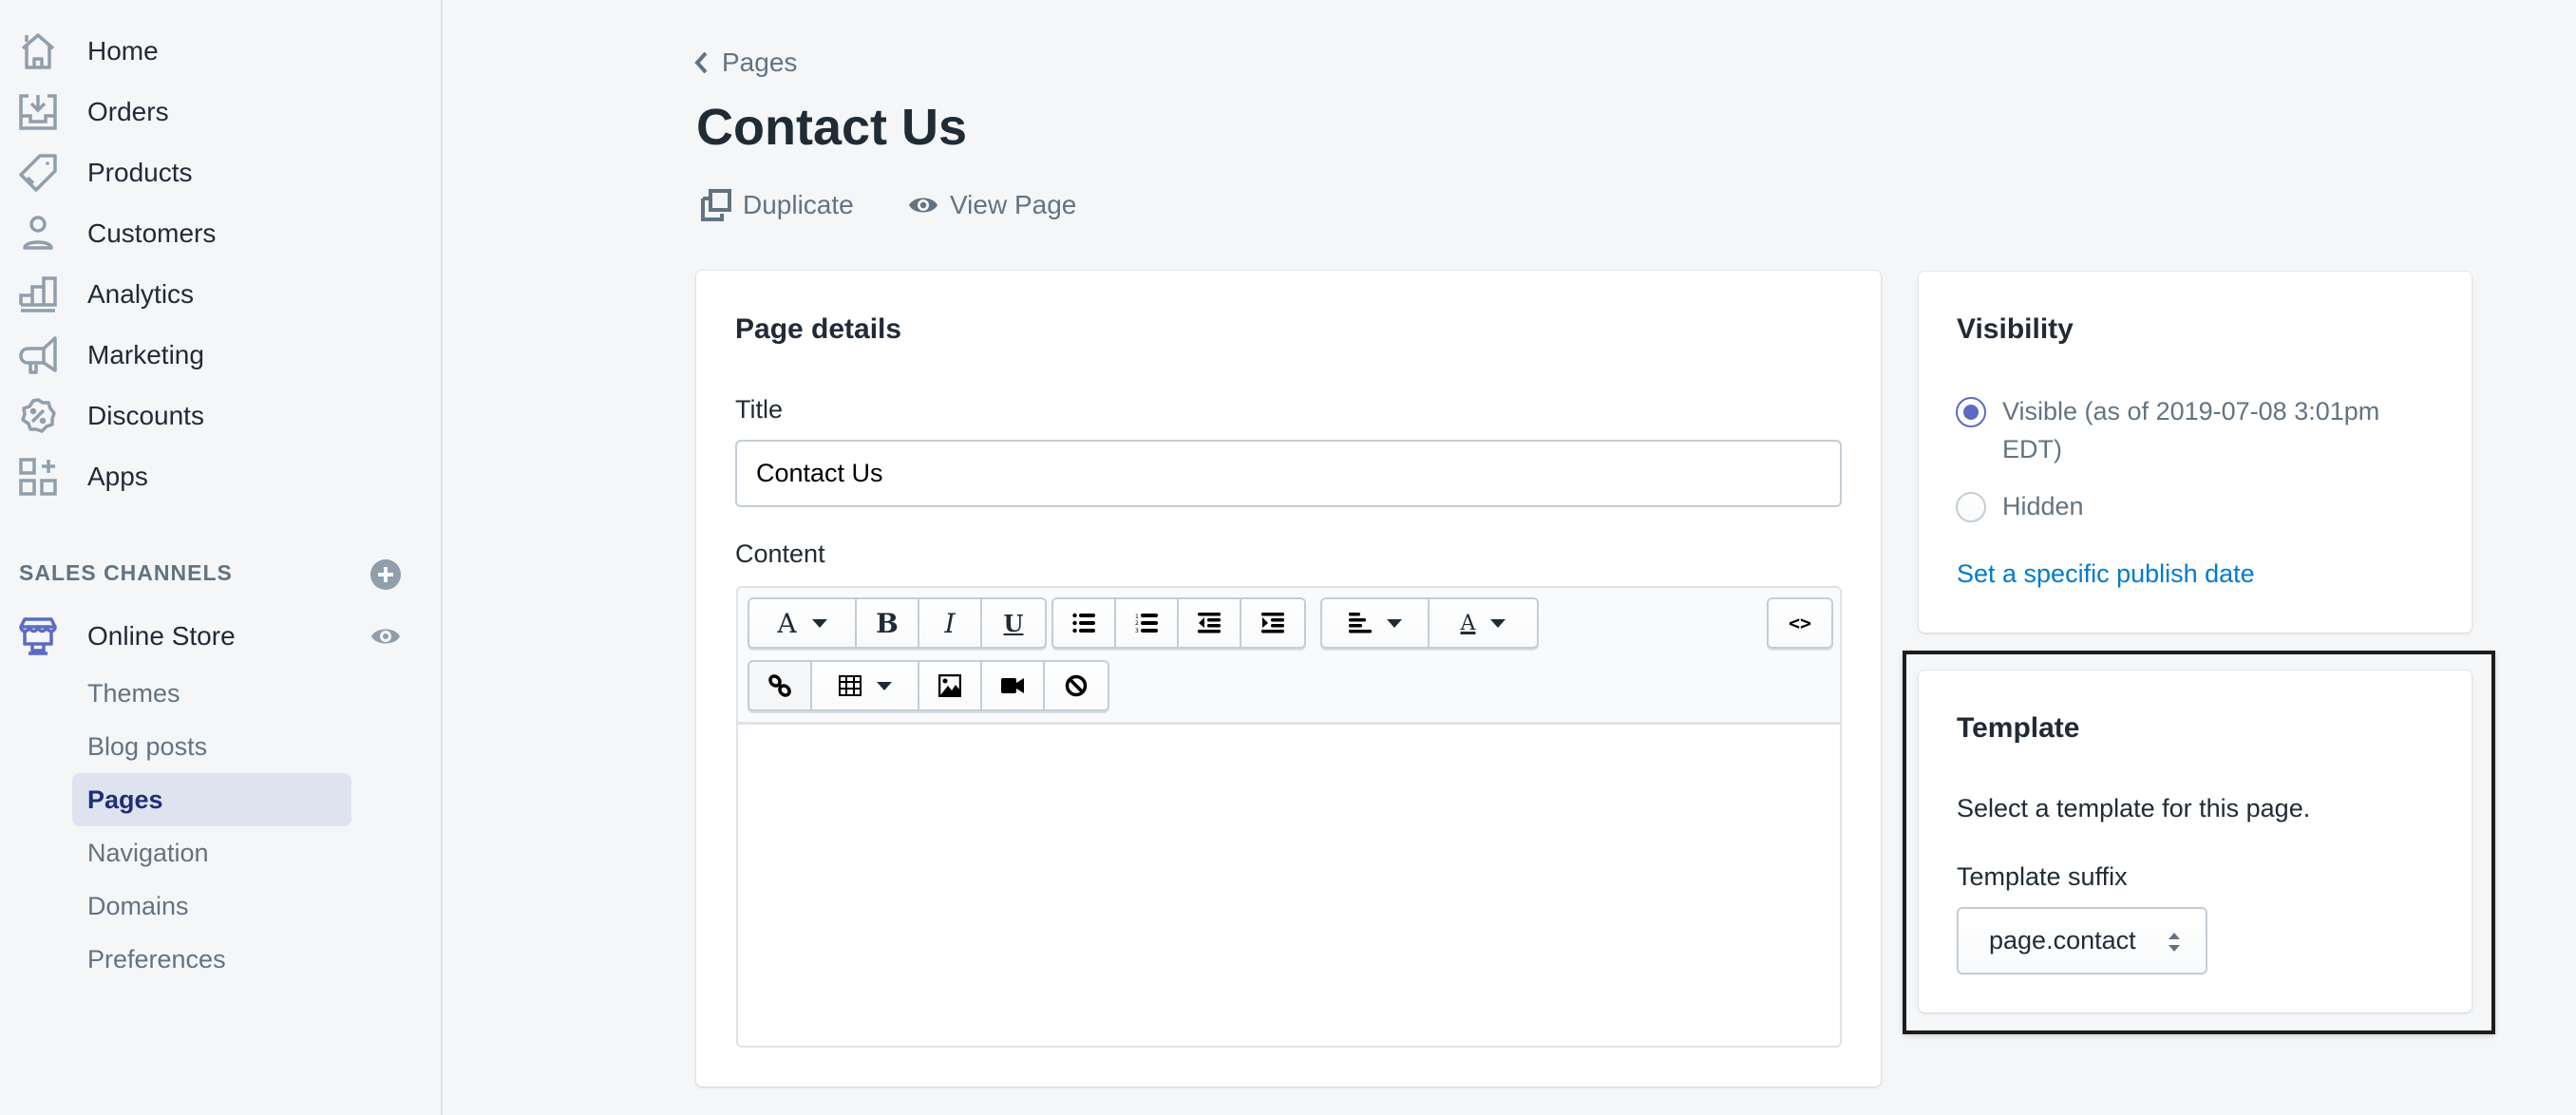 Image resolution: width=2576 pixels, height=1115 pixels. Describe the element at coordinates (123, 51) in the screenshot. I see `sidebar-item-label: Home` at that location.